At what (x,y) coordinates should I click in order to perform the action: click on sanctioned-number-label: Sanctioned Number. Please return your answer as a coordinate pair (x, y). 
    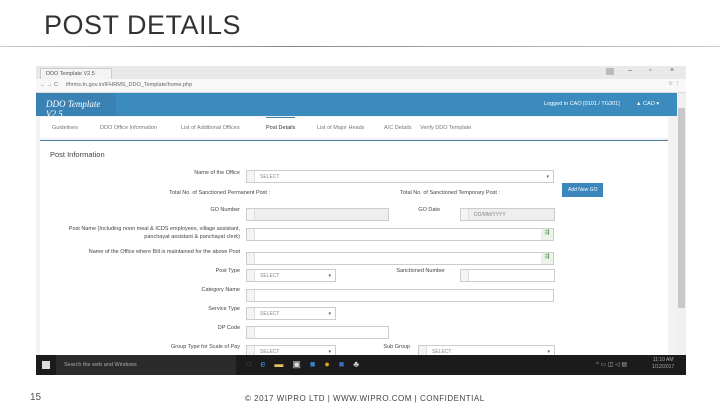
    Looking at the image, I should click on (420, 271).